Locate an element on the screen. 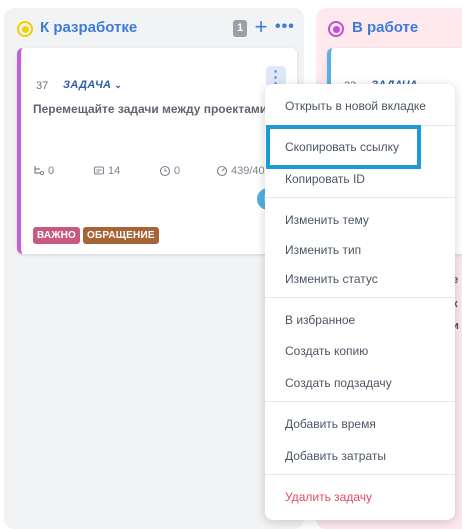 The width and height of the screenshot is (462, 529). add-task-icon: + is located at coordinates (261, 27).